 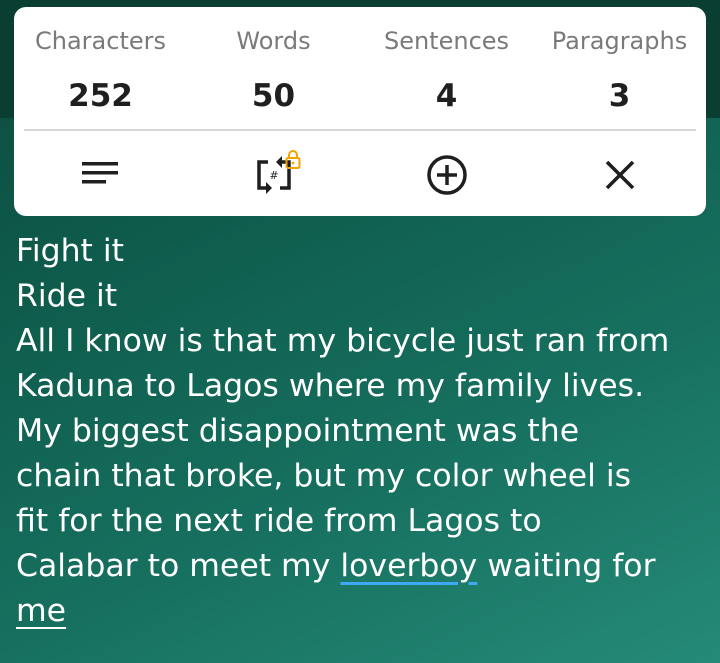 I want to click on stat-words: Words 50, so click(x=273, y=68).